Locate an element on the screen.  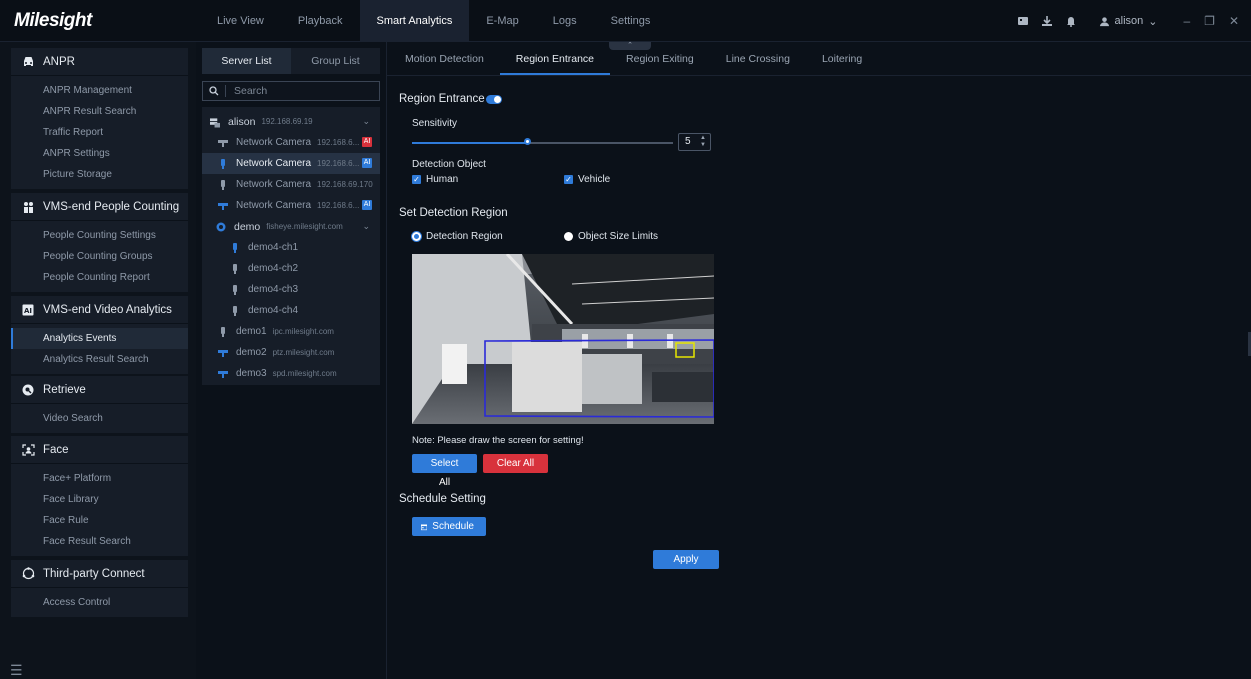
user-icon is located at coordinates (1104, 21).